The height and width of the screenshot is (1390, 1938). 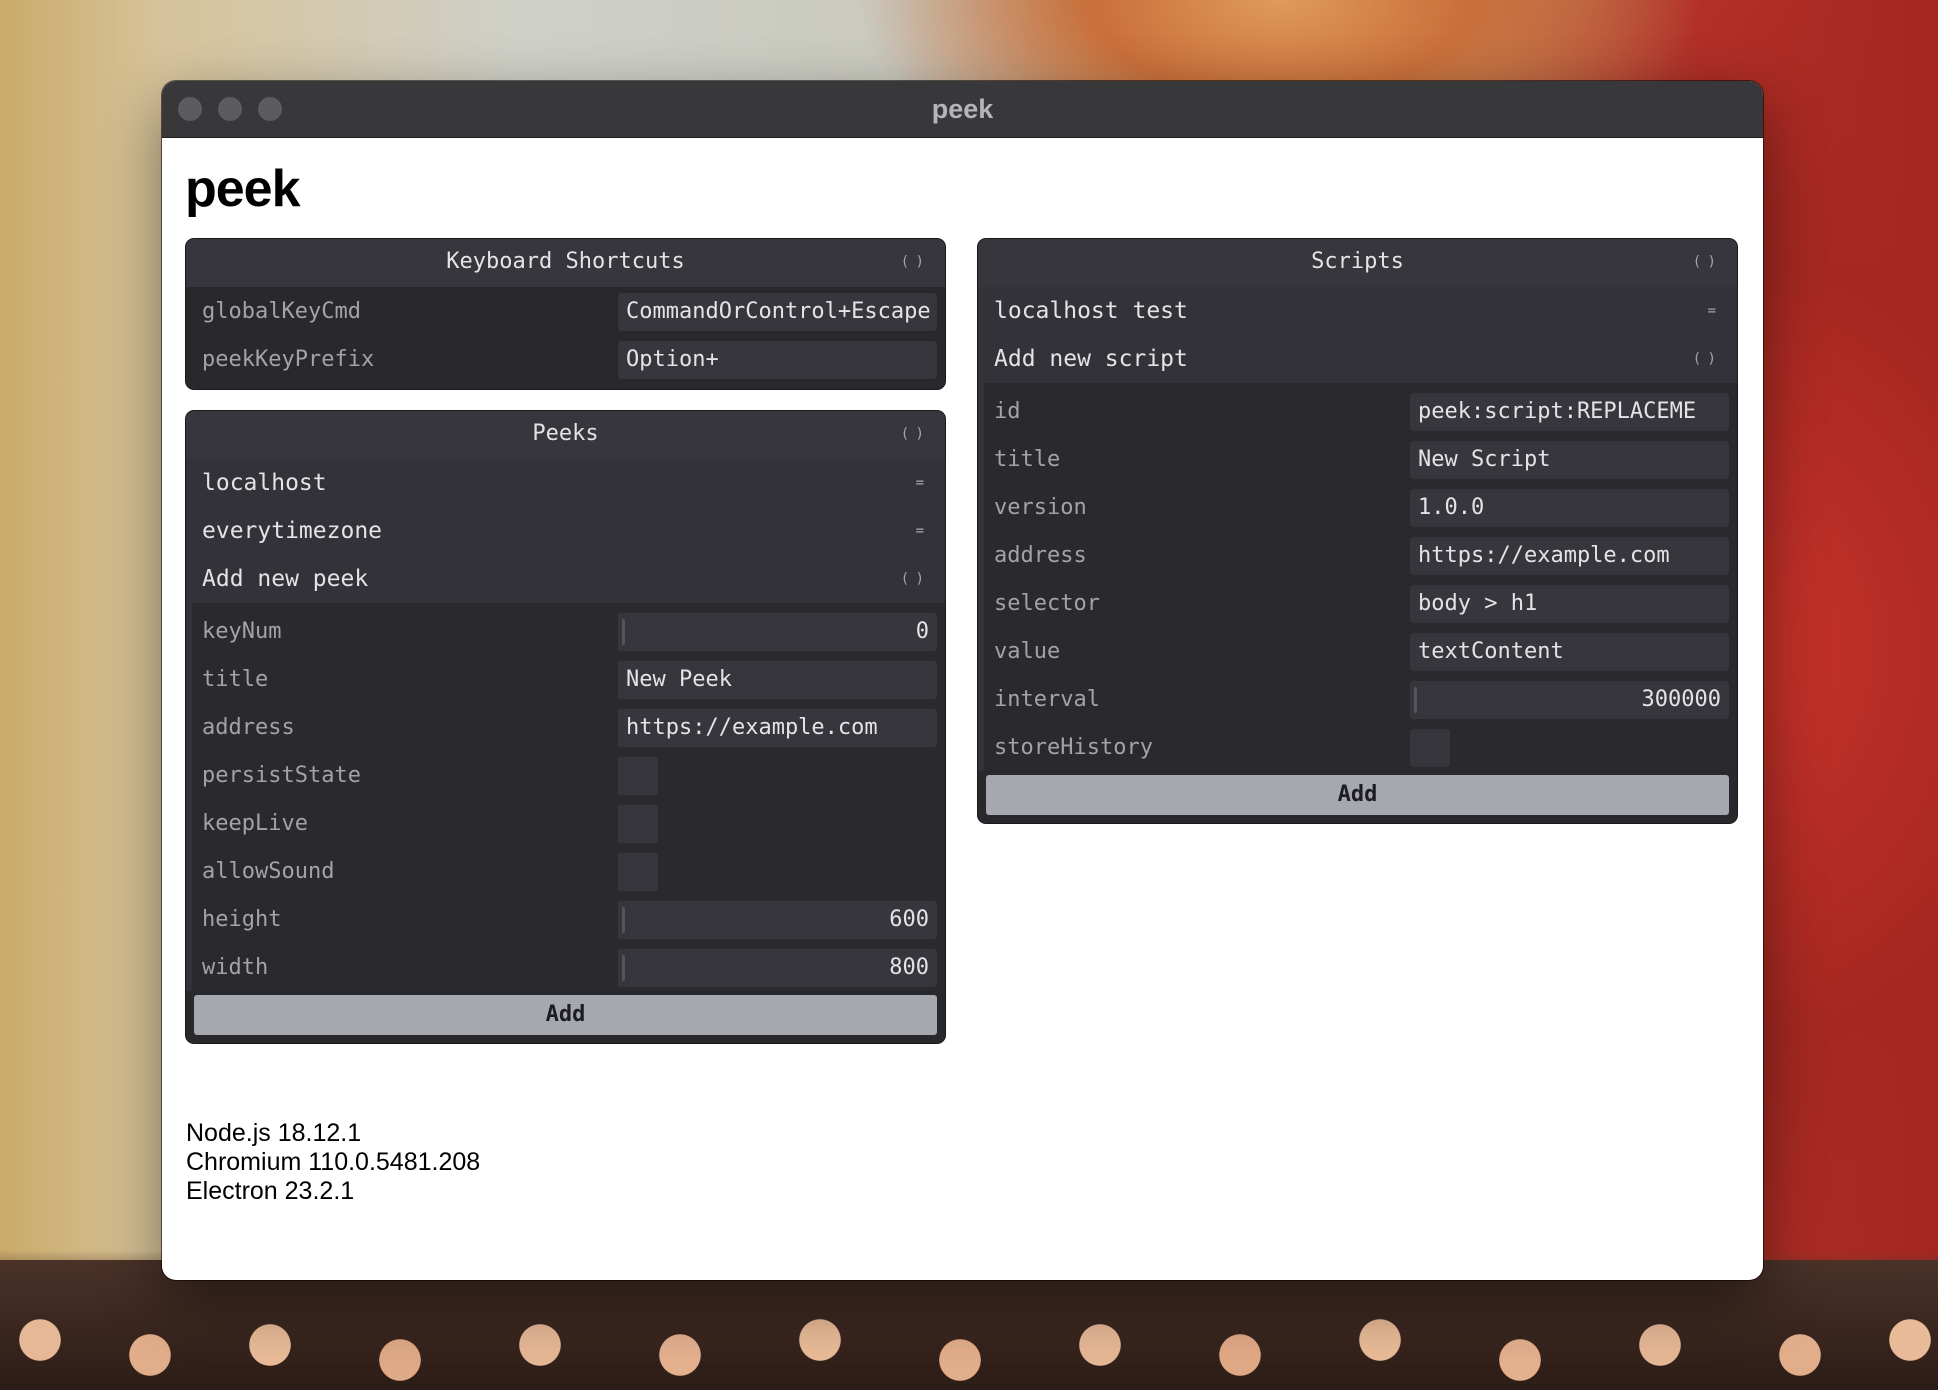 What do you see at coordinates (568, 775) in the screenshot?
I see `persist-state-row: persistState` at bounding box center [568, 775].